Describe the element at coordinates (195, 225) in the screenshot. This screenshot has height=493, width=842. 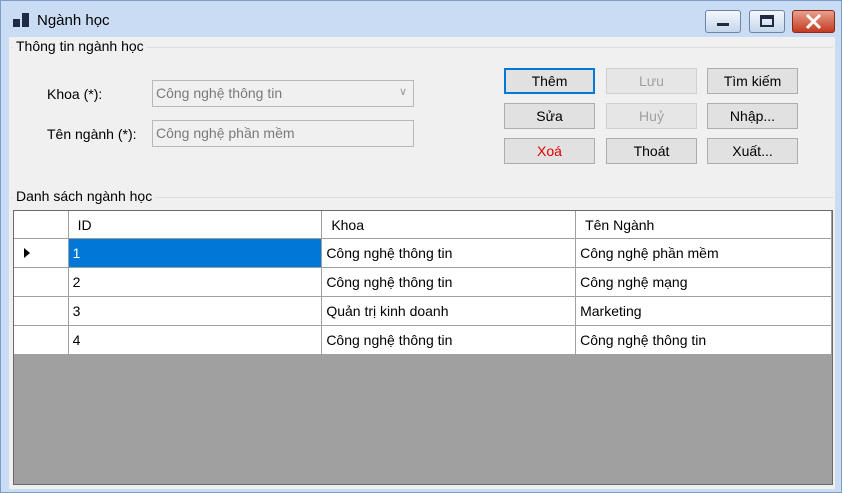
I see `column-header-id: ID` at that location.